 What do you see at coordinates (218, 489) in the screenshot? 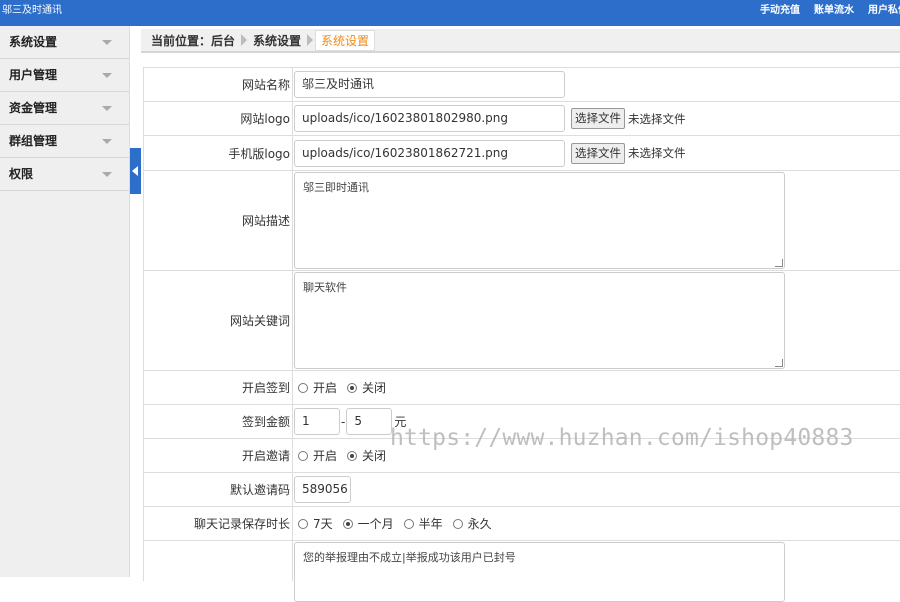
I see `invite-code-label: 默认邀请码` at bounding box center [218, 489].